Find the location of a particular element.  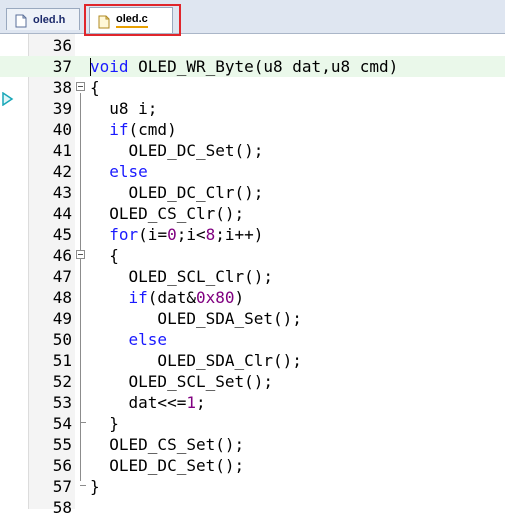

code-line: 55 OLED_CS_Set(); is located at coordinates (252, 444).